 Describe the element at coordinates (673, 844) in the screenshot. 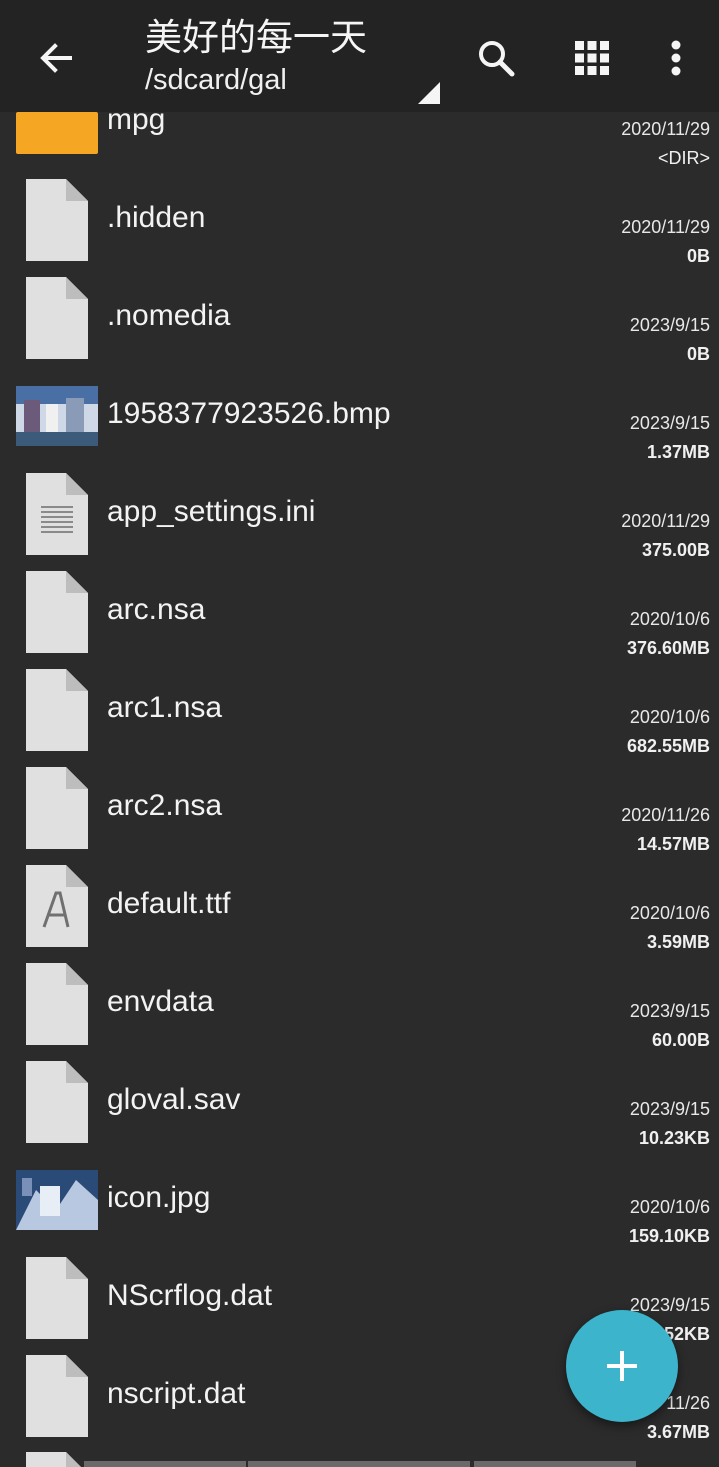

I see `file-size: 14.57MB` at that location.